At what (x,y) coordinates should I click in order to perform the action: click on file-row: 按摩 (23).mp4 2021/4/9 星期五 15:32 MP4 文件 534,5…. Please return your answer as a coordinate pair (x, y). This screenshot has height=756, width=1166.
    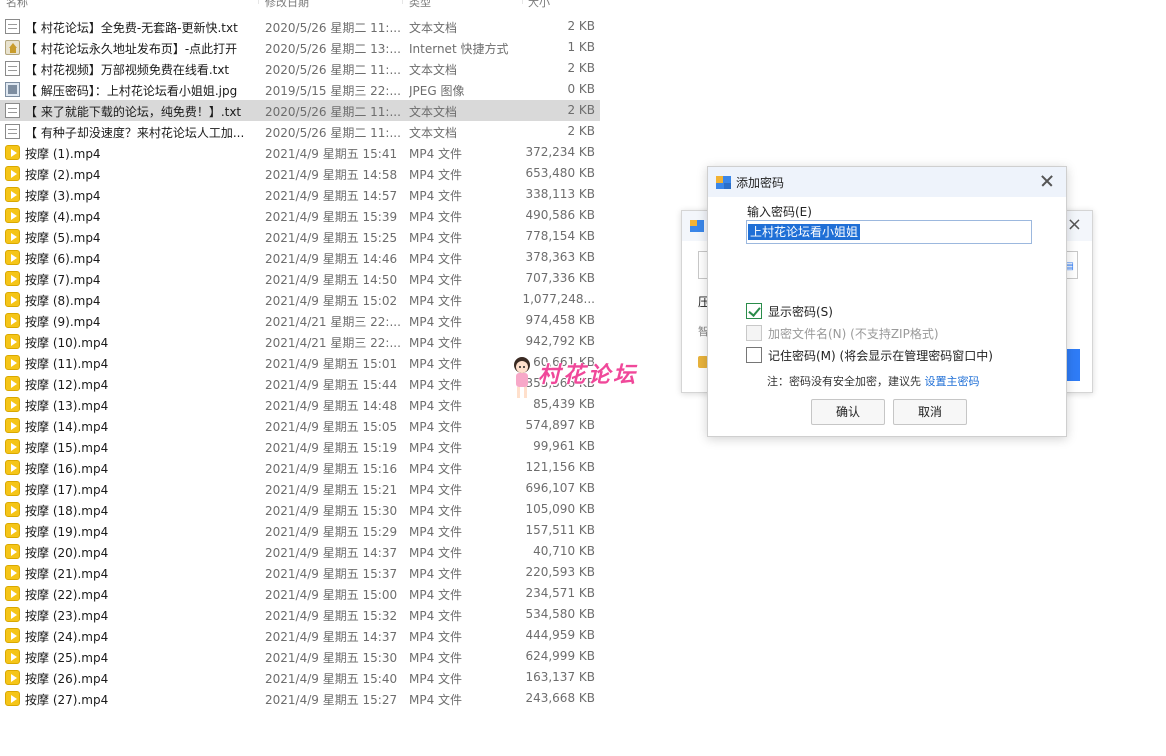
    Looking at the image, I should click on (300, 614).